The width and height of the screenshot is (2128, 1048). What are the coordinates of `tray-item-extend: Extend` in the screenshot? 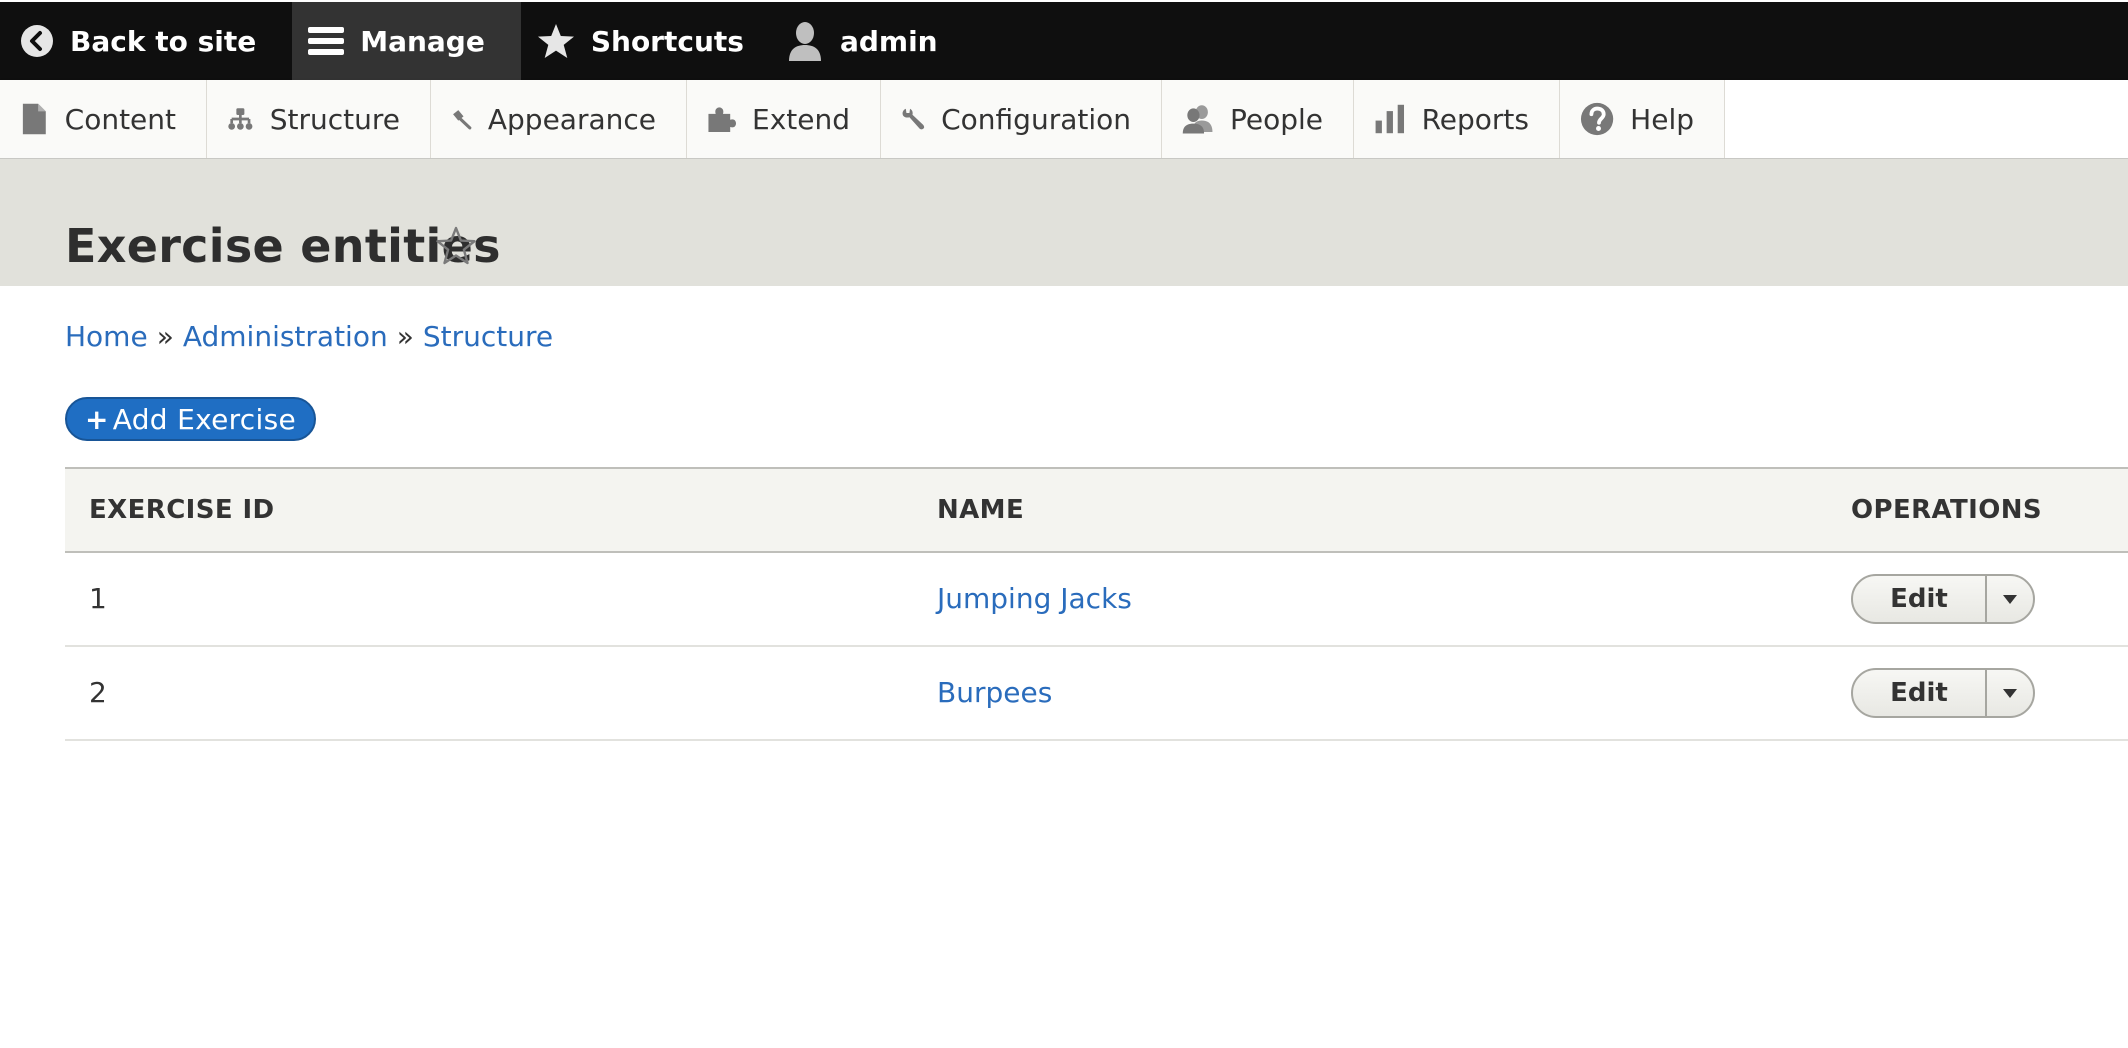 It's located at (784, 119).